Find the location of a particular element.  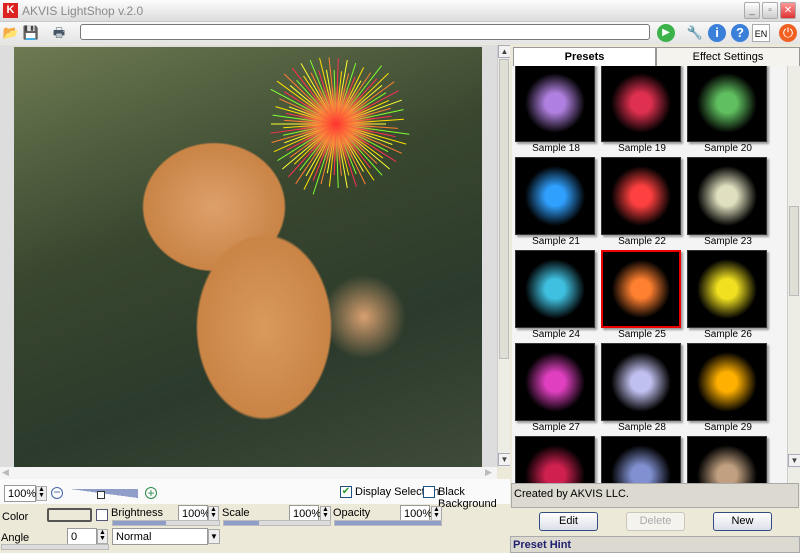

zoom-out-icon: − is located at coordinates (57, 492).